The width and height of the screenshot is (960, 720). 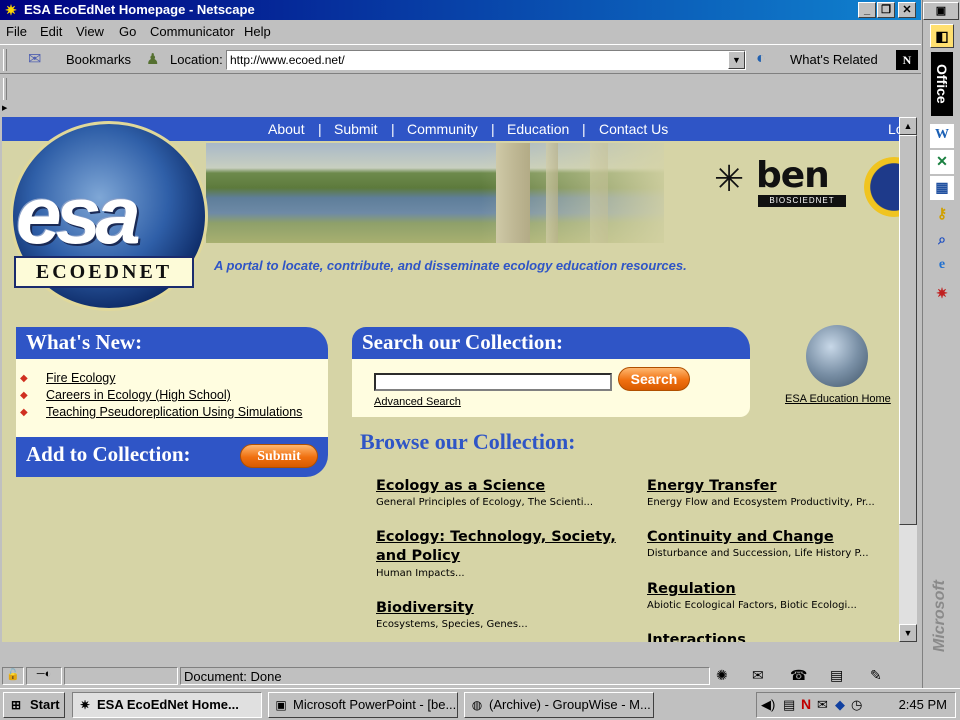 I want to click on search-button: Search, so click(x=654, y=379).